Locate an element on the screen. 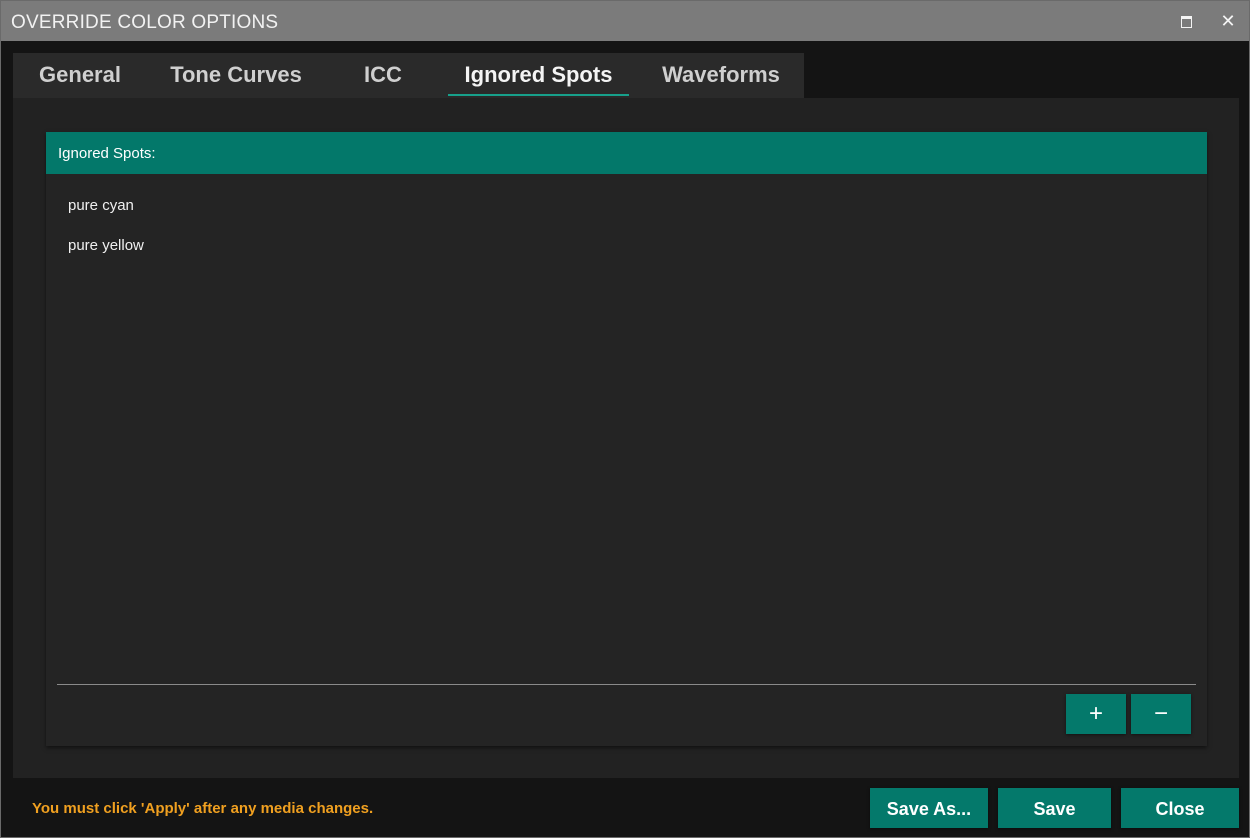  tab-icc: ICC is located at coordinates (383, 75).